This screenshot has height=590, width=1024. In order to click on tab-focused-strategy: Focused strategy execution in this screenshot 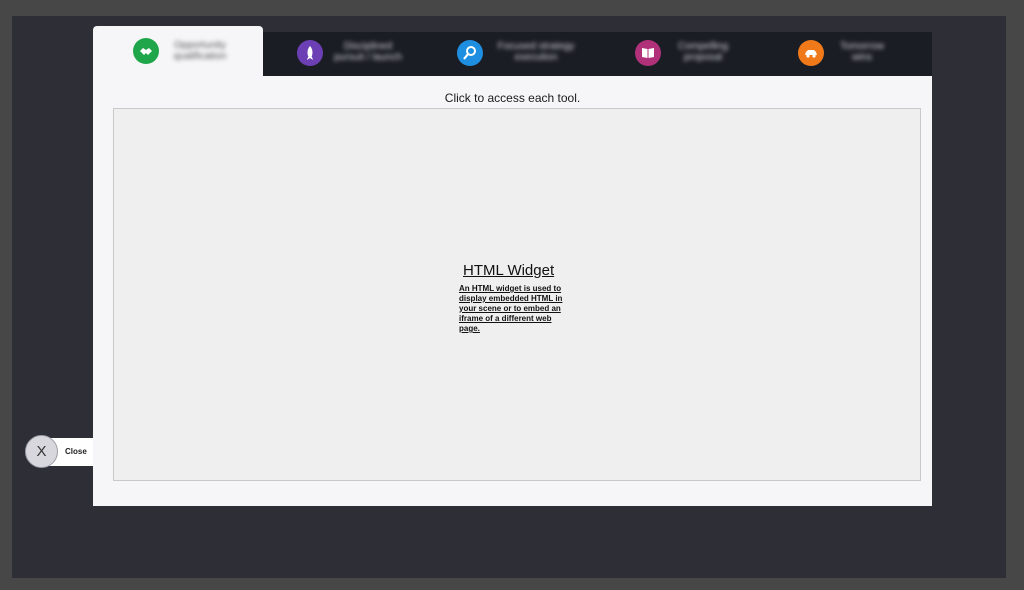, I will do `click(518, 54)`.